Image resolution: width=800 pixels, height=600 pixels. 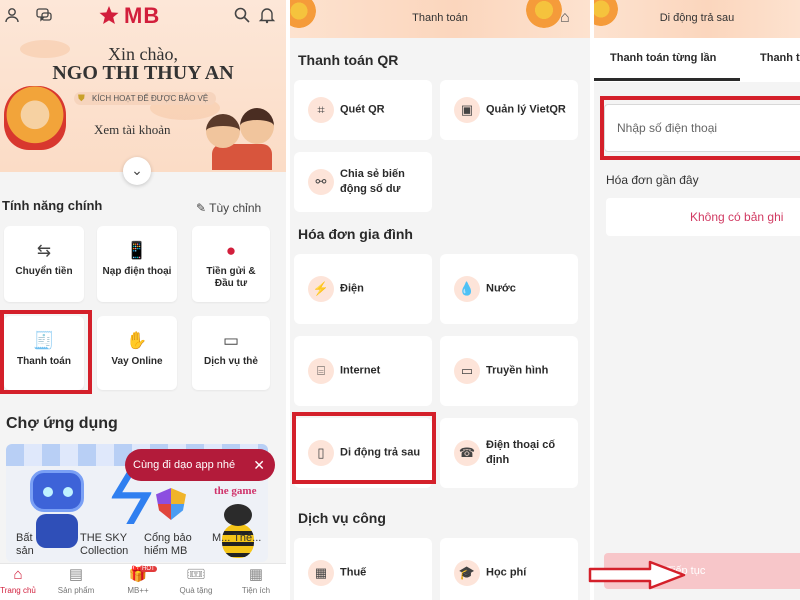 I want to click on feature-loan: ✋ Vay Online, so click(x=137, y=353).